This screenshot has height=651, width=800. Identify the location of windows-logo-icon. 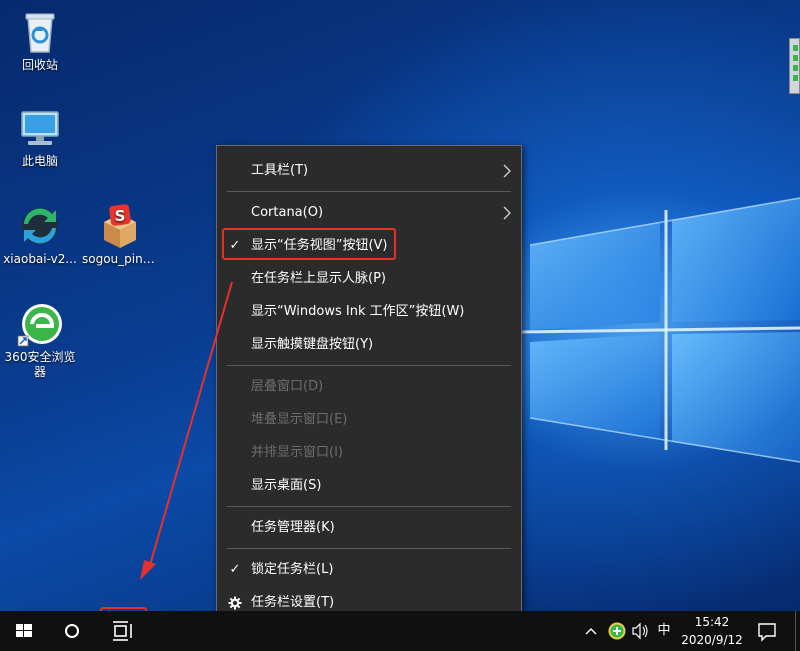
(24, 630).